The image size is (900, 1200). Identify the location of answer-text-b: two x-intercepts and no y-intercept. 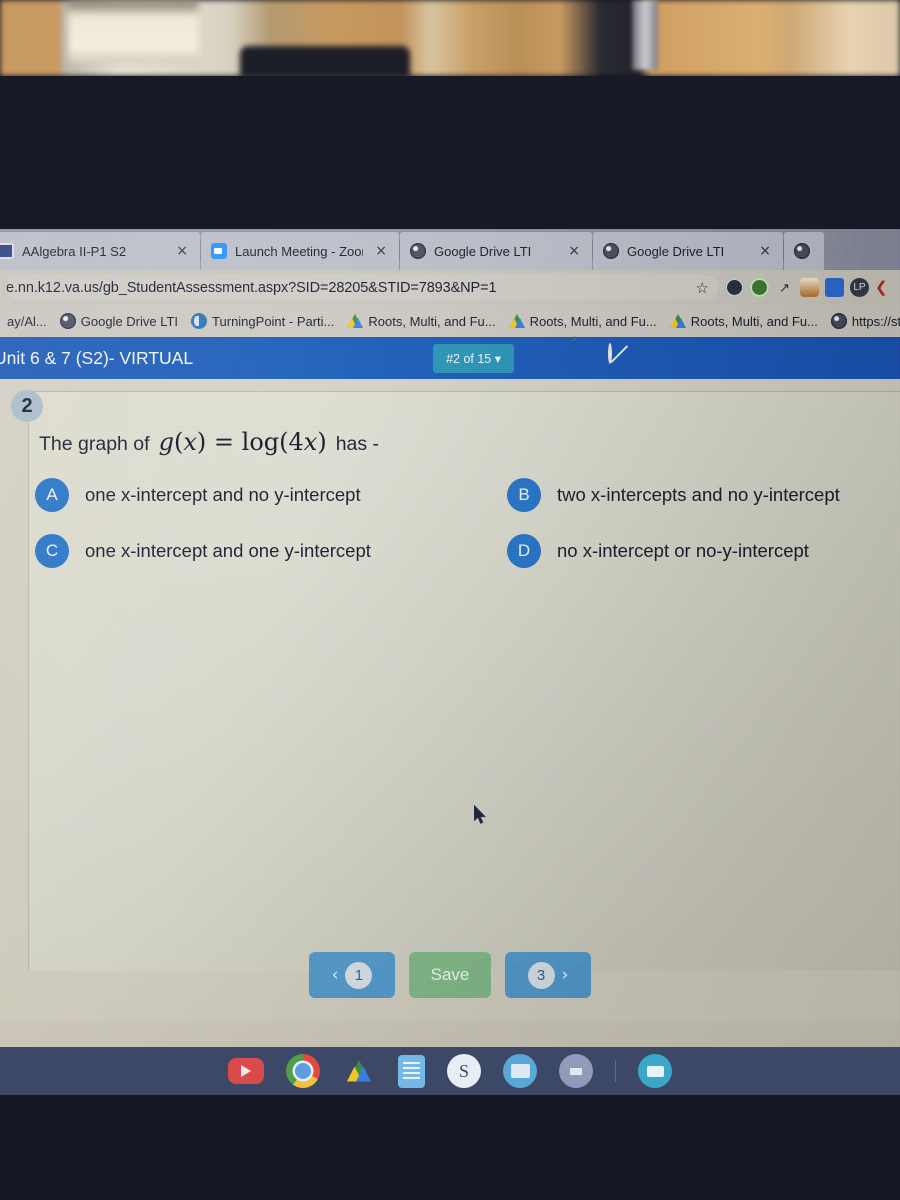
(698, 494).